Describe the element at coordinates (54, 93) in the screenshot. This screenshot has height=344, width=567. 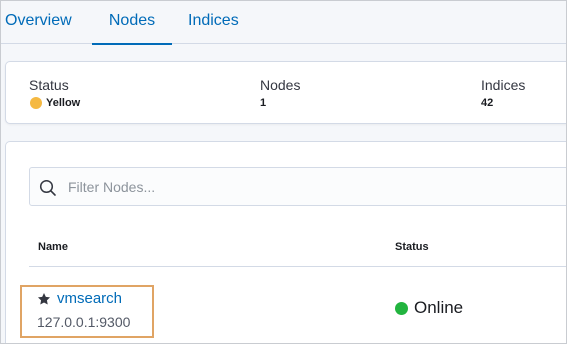
I see `status-stat: Status Yellow` at that location.